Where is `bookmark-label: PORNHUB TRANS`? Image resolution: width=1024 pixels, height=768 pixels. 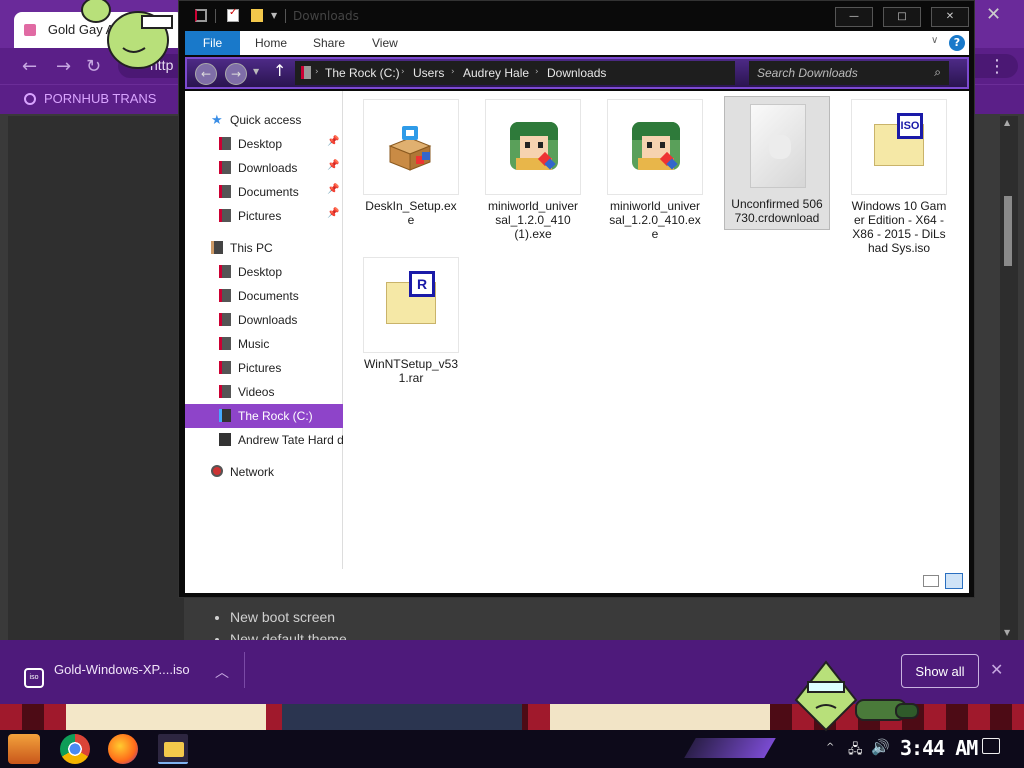
bookmark-label: PORNHUB TRANS is located at coordinates (100, 98).